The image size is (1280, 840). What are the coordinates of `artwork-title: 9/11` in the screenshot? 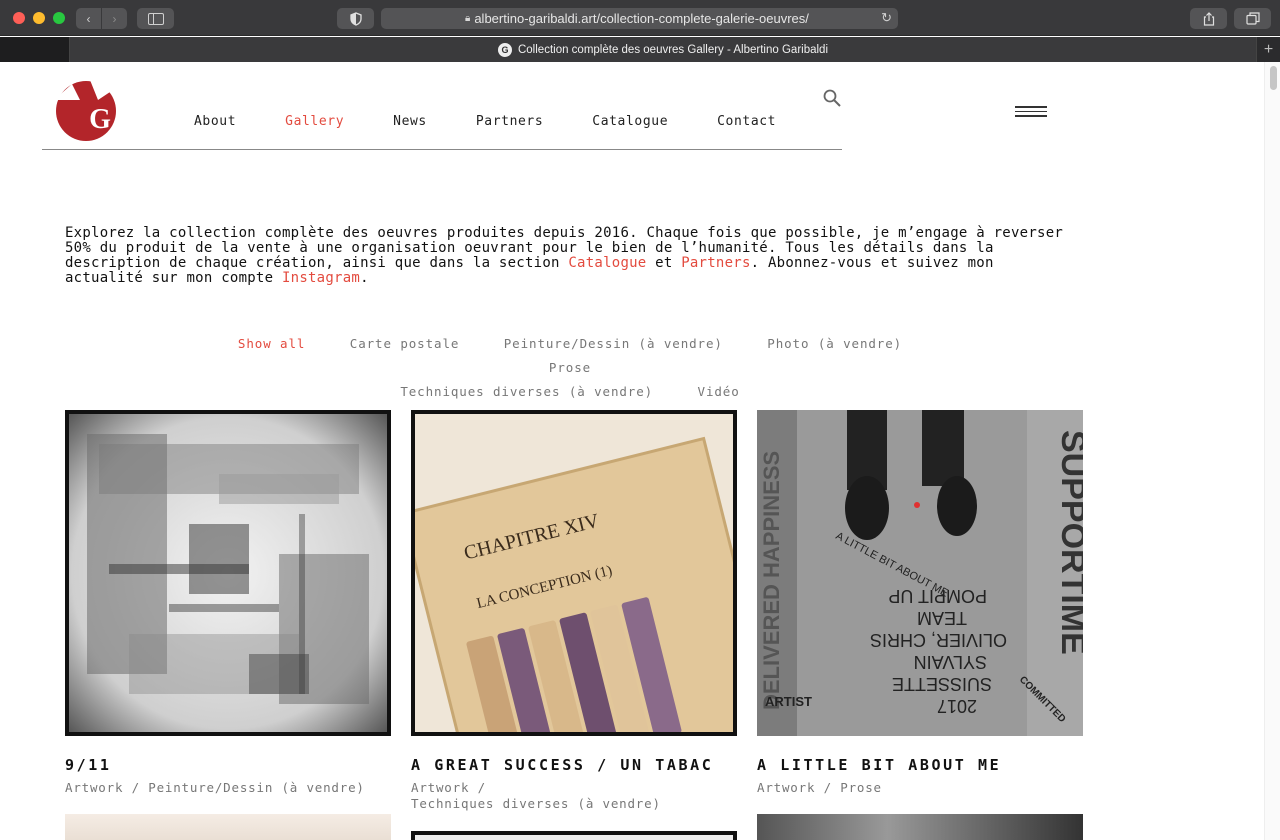 It's located at (228, 765).